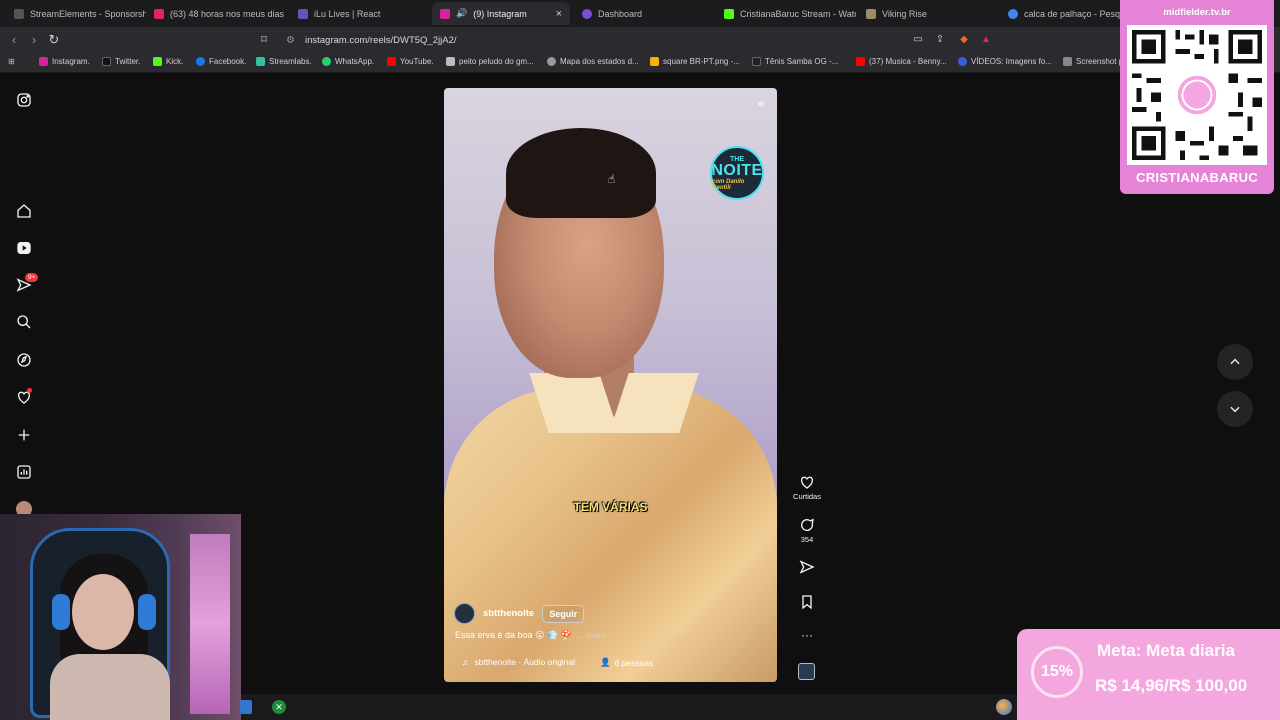 Image resolution: width=1280 pixels, height=720 pixels. I want to click on share-button, so click(807, 568).